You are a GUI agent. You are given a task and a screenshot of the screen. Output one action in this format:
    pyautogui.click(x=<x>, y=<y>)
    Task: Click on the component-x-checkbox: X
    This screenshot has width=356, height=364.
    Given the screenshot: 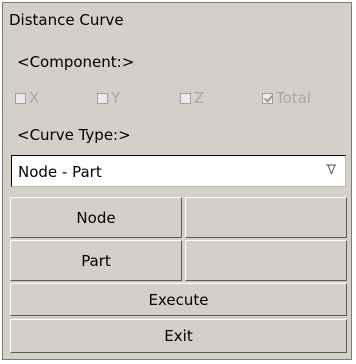 What is the action you would take?
    pyautogui.click(x=27, y=98)
    